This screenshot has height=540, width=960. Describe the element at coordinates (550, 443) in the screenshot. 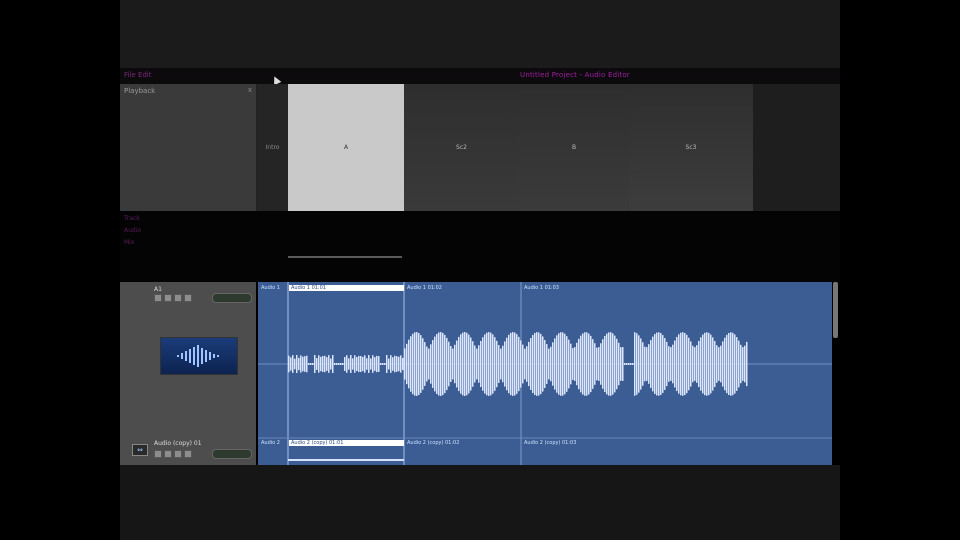

I see `segment-label: Audio 2 (copy) 01:03` at that location.